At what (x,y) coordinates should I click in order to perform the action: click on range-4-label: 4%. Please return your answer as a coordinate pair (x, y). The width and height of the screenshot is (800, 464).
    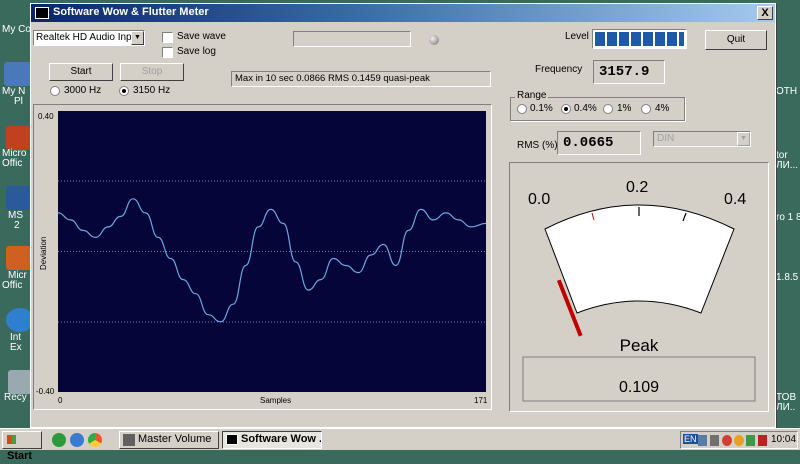
    Looking at the image, I should click on (662, 108).